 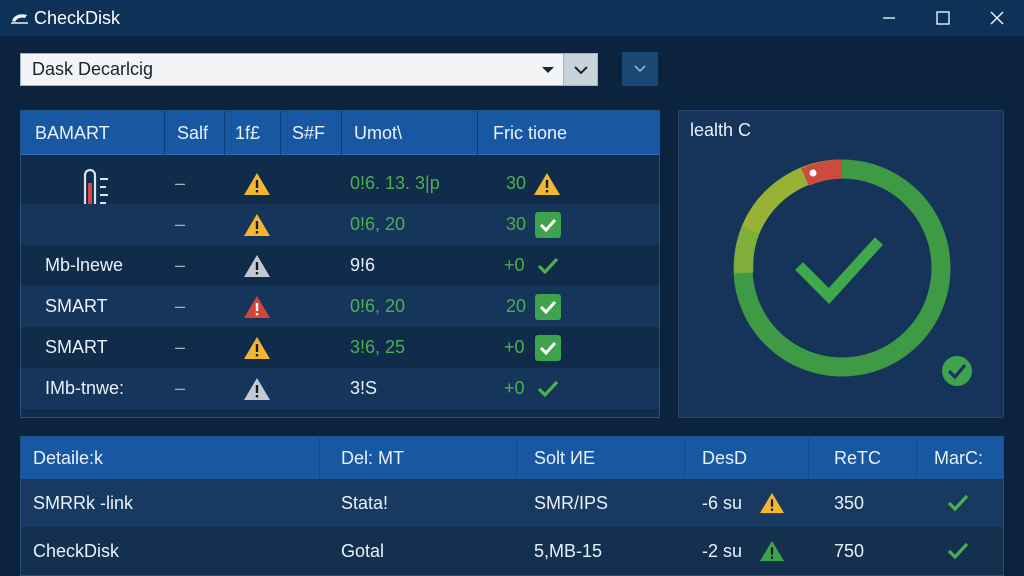 I want to click on health-ring-check-icon, so click(x=842, y=270).